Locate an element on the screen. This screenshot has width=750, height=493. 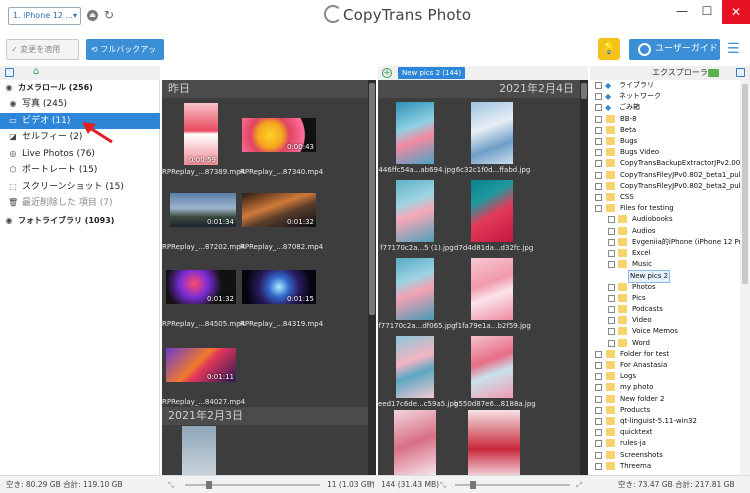
tree-item: CopyTransBackupExtractorJPv2.007_ is located at coordinates (665, 163).